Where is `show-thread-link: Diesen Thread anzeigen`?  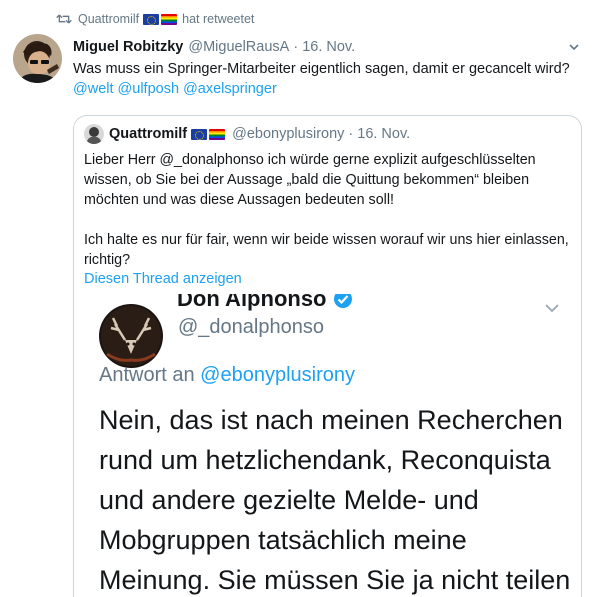 show-thread-link: Diesen Thread anzeigen is located at coordinates (163, 279).